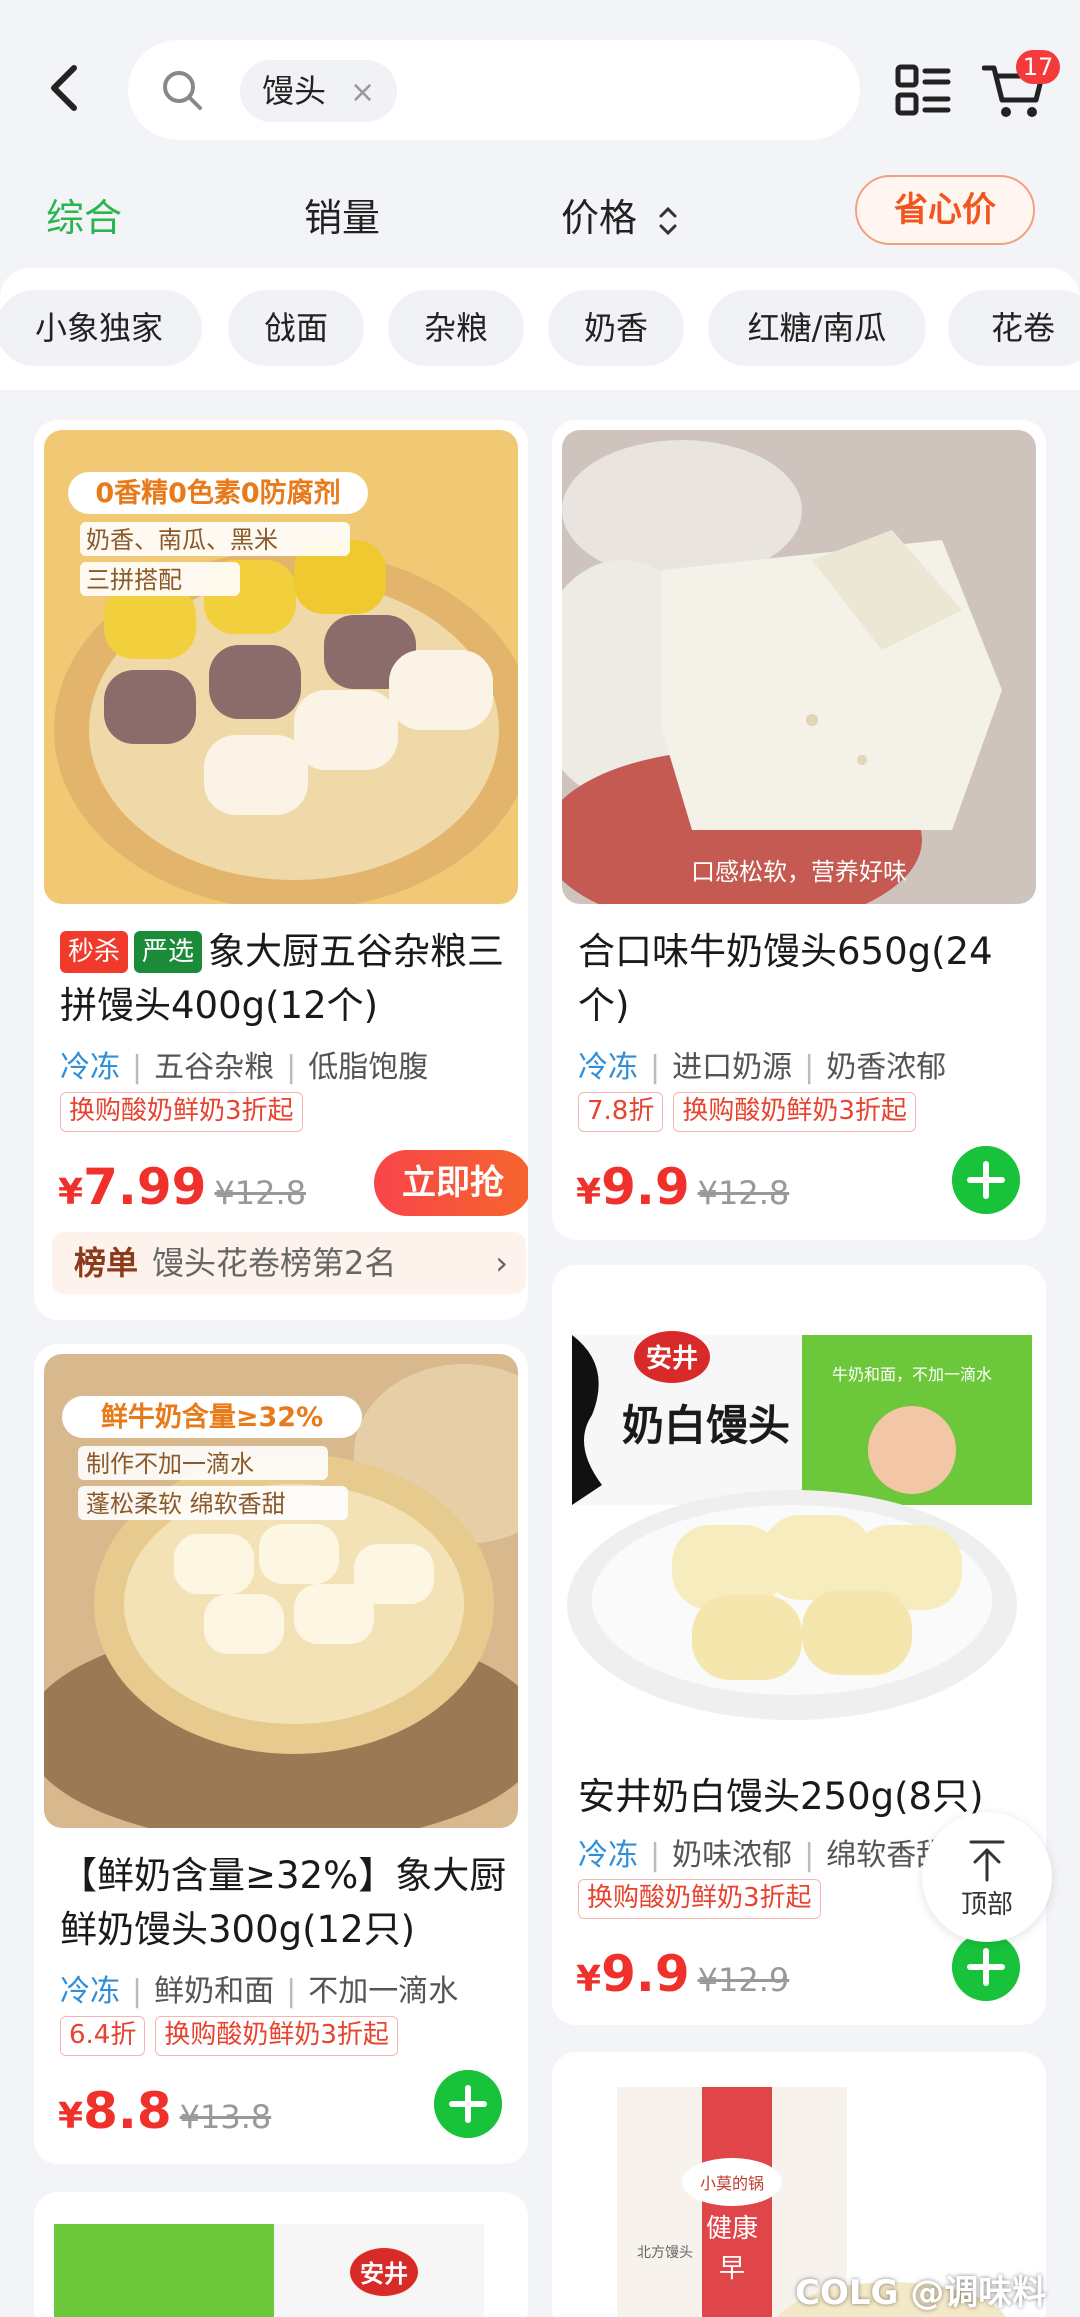 This screenshot has height=2317, width=1080. Describe the element at coordinates (182, 90) in the screenshot. I see `search-icon` at that location.